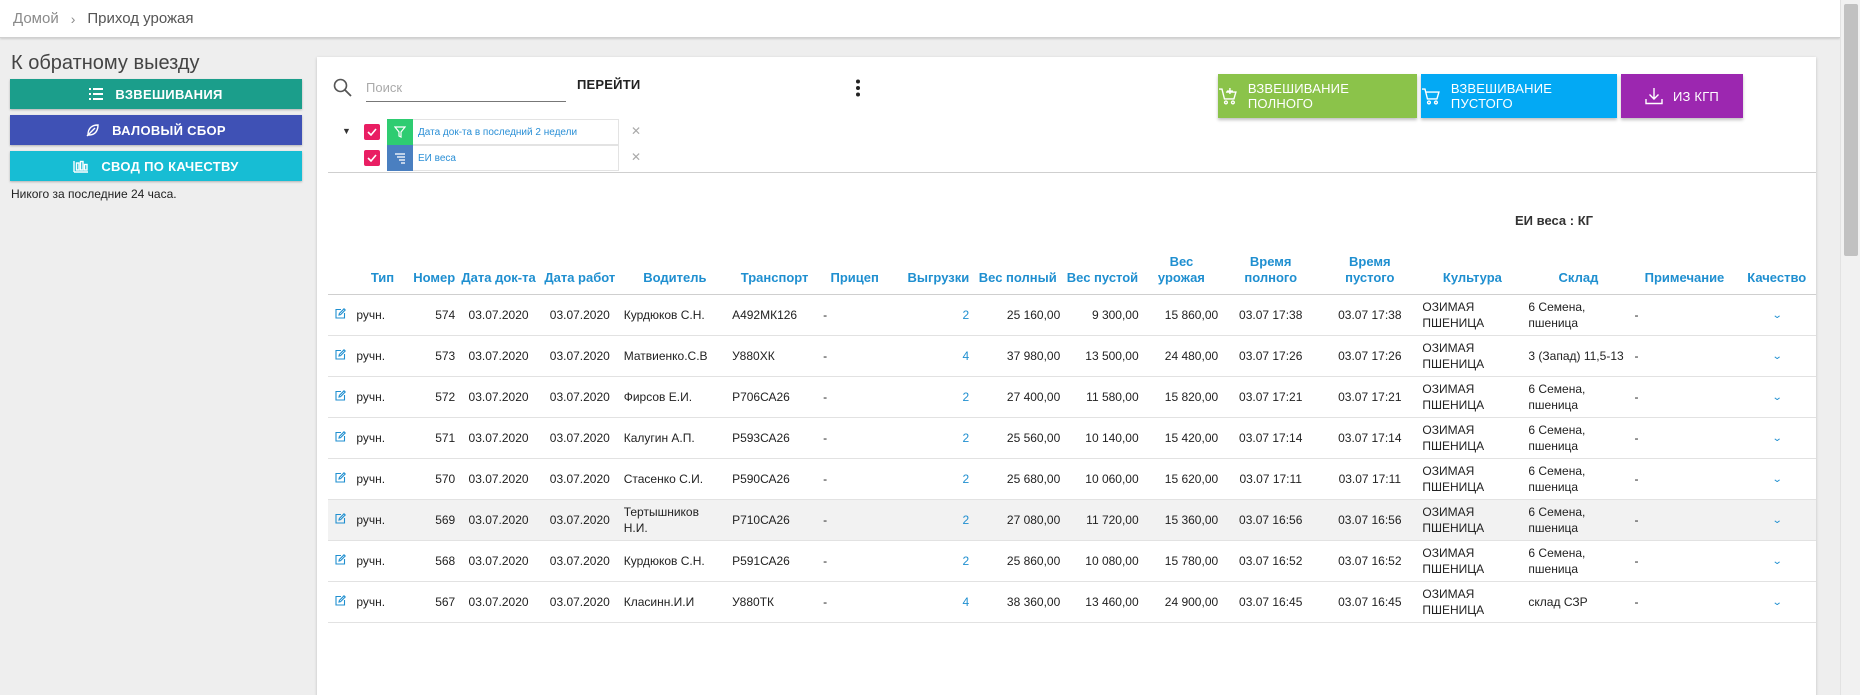 This screenshot has width=1860, height=695. I want to click on col-note: Примечание, so click(1684, 267).